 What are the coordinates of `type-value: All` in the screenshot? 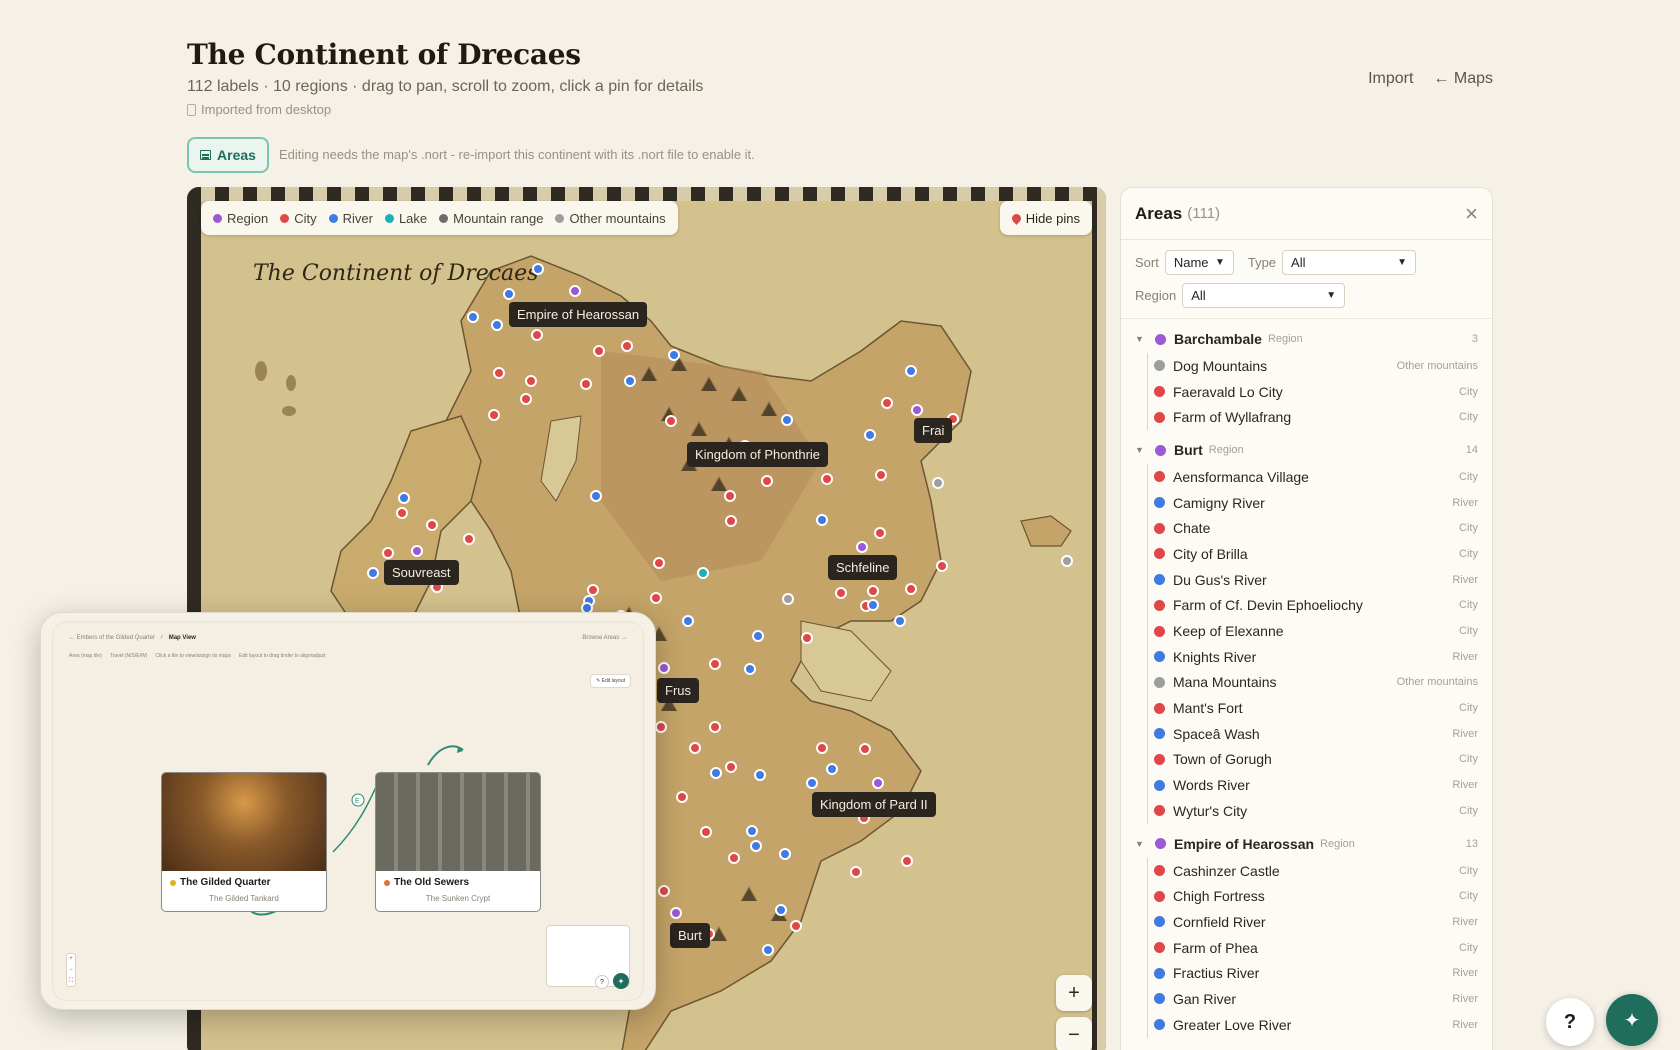 It's located at (1298, 262).